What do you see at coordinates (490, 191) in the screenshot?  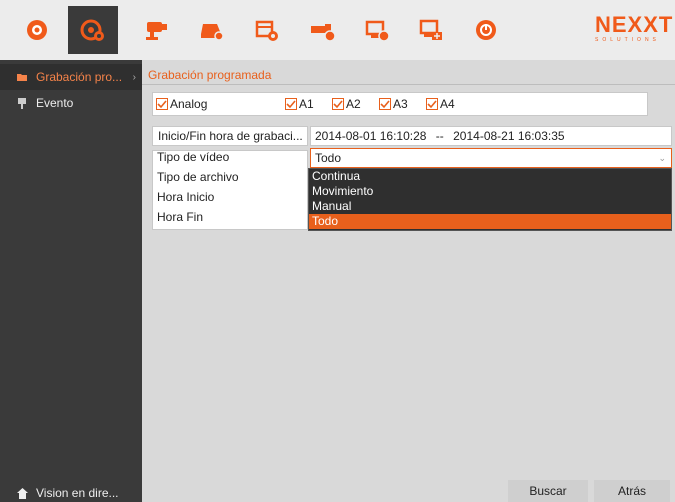 I see `dropdown-option: Movimiento` at bounding box center [490, 191].